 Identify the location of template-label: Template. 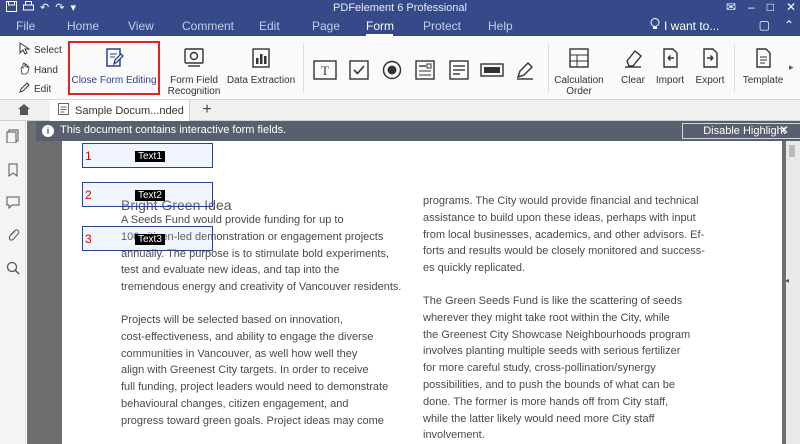
(763, 80).